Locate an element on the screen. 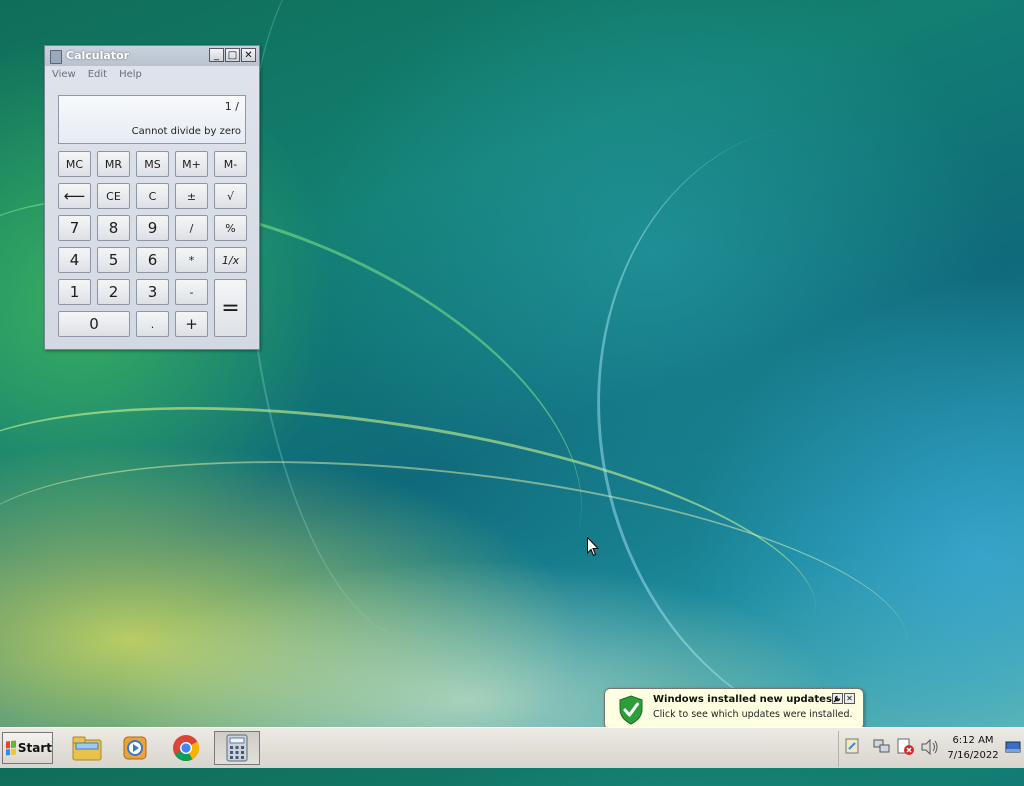  network-icon is located at coordinates (882, 747).